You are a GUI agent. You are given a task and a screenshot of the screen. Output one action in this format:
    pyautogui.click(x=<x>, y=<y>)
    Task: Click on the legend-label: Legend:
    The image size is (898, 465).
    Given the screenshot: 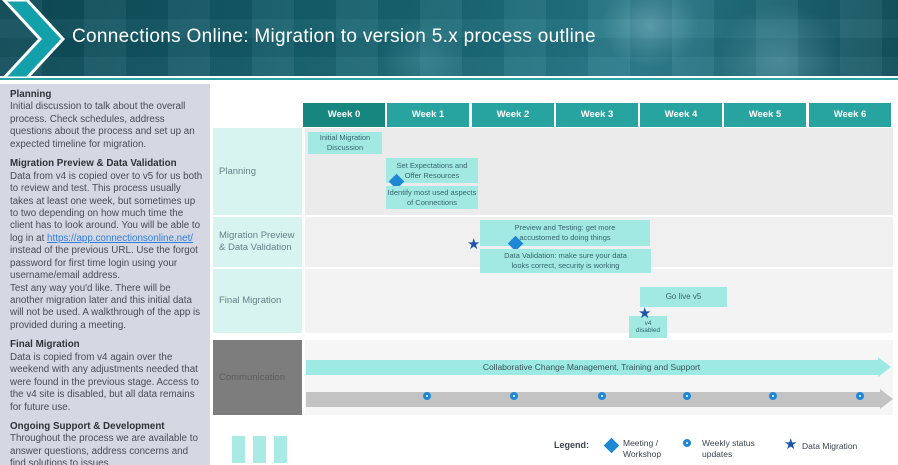 What is the action you would take?
    pyautogui.click(x=571, y=445)
    